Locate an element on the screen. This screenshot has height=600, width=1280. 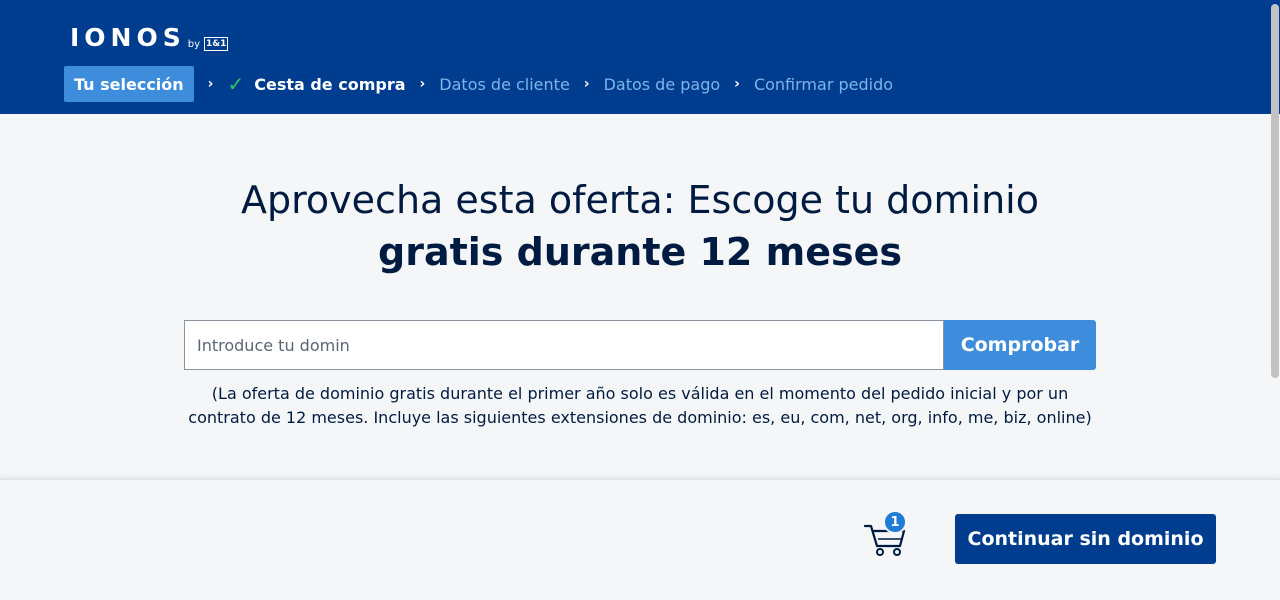
step-label: Tu selección is located at coordinates (129, 84).